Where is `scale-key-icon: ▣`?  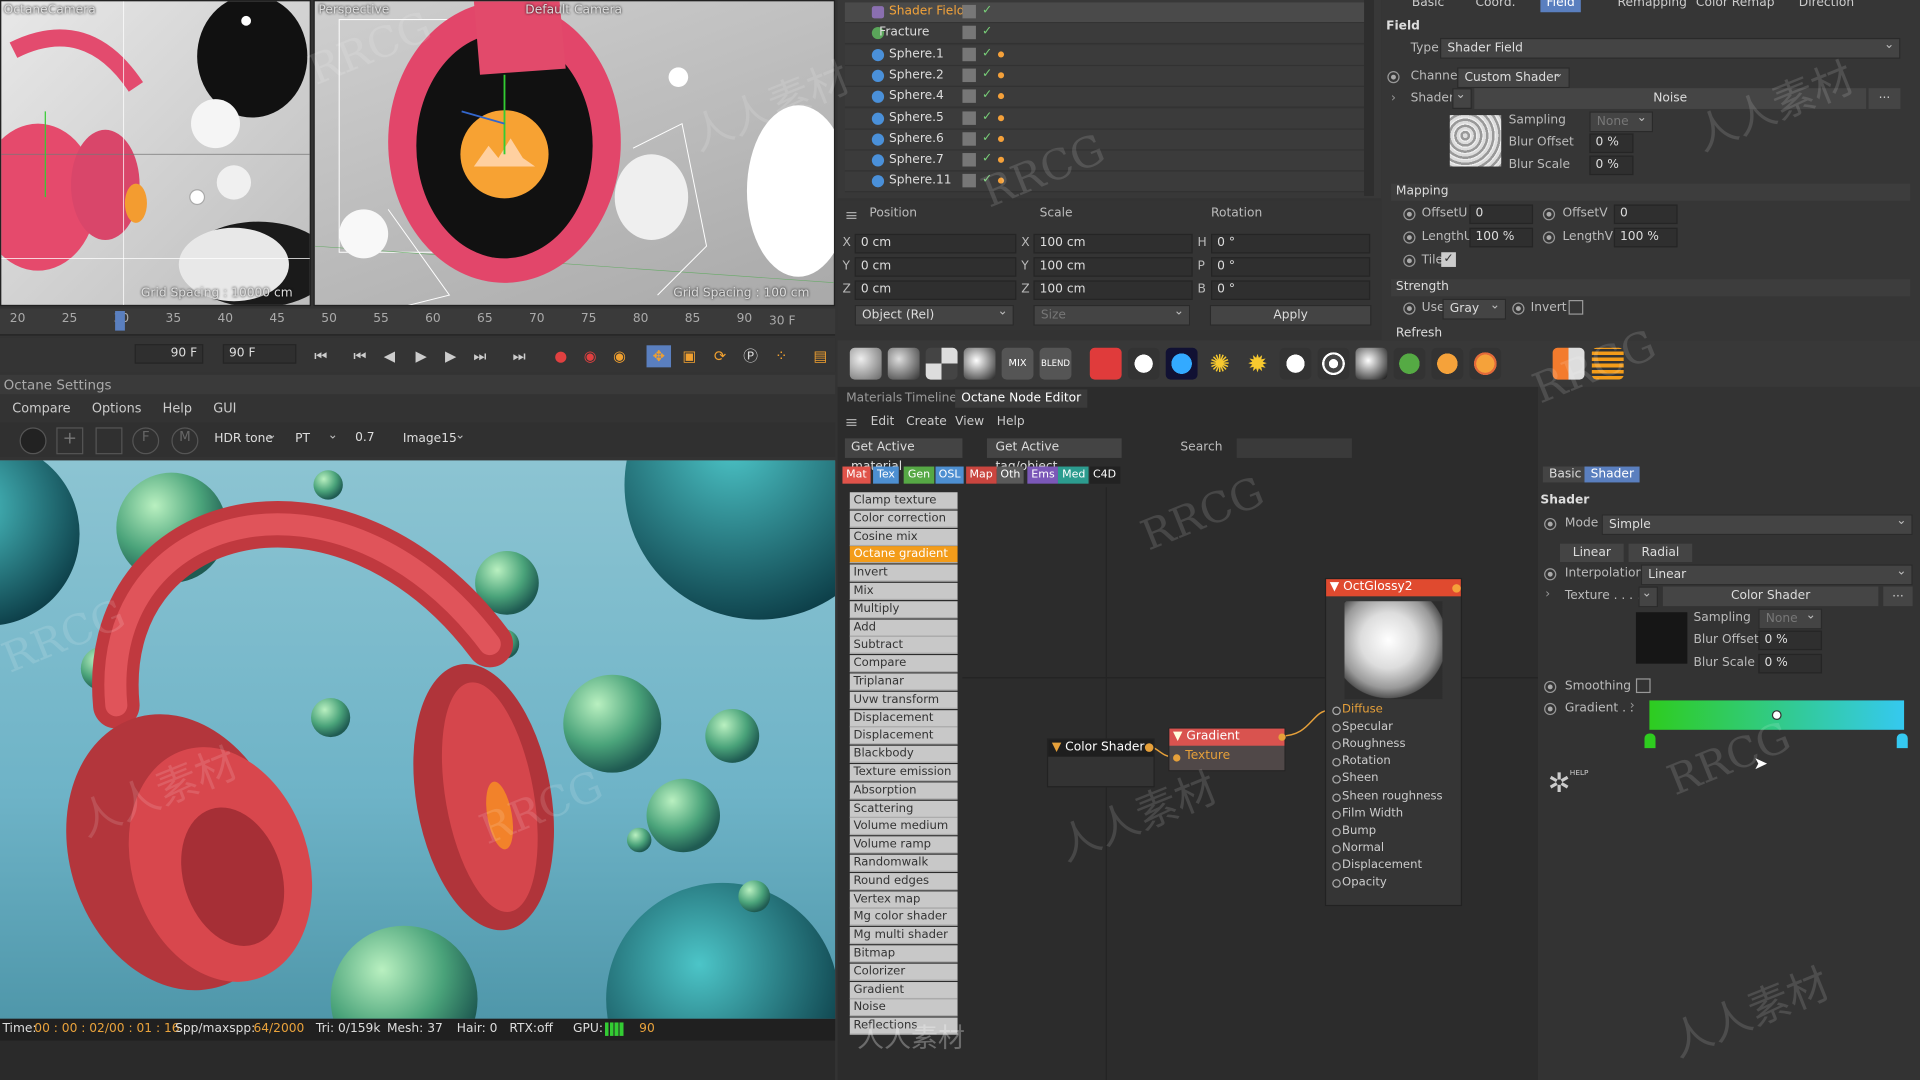 scale-key-icon: ▣ is located at coordinates (689, 356).